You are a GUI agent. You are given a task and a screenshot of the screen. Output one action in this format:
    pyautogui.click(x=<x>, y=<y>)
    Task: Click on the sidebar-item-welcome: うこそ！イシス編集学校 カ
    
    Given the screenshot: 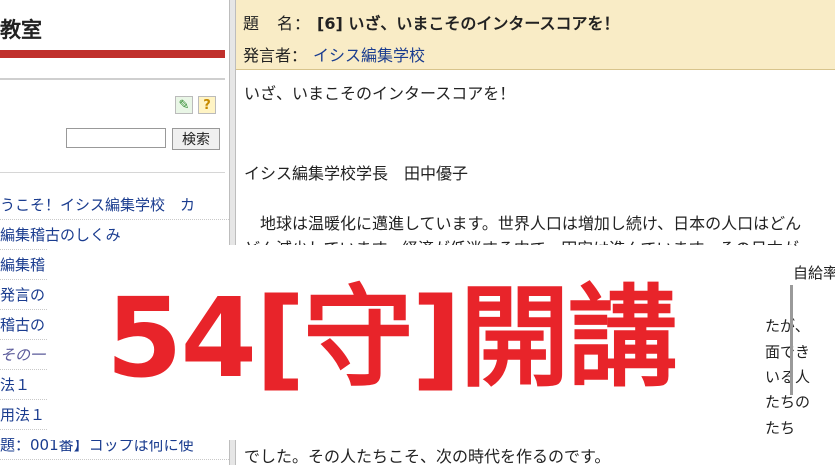 What is the action you would take?
    pyautogui.click(x=114, y=205)
    